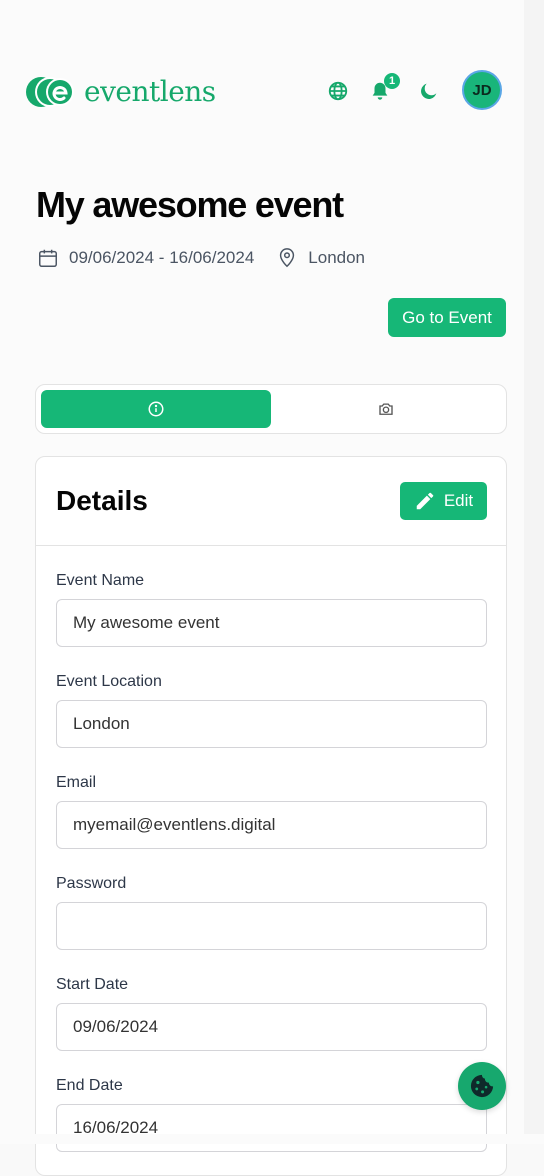 The height and width of the screenshot is (1176, 544). I want to click on tab-bar, so click(271, 409).